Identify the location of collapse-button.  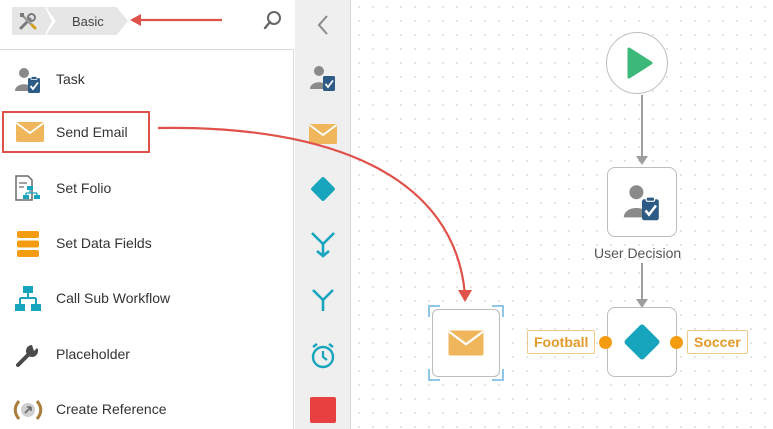
(323, 25).